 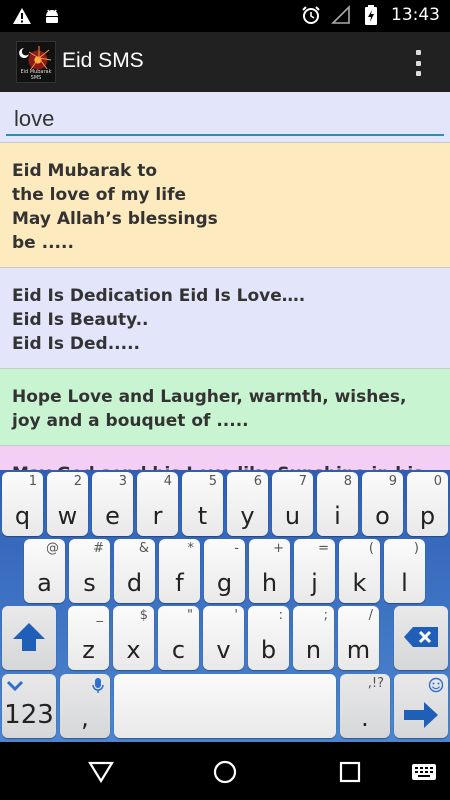 I want to click on key-v-label: v, so click(x=223, y=650).